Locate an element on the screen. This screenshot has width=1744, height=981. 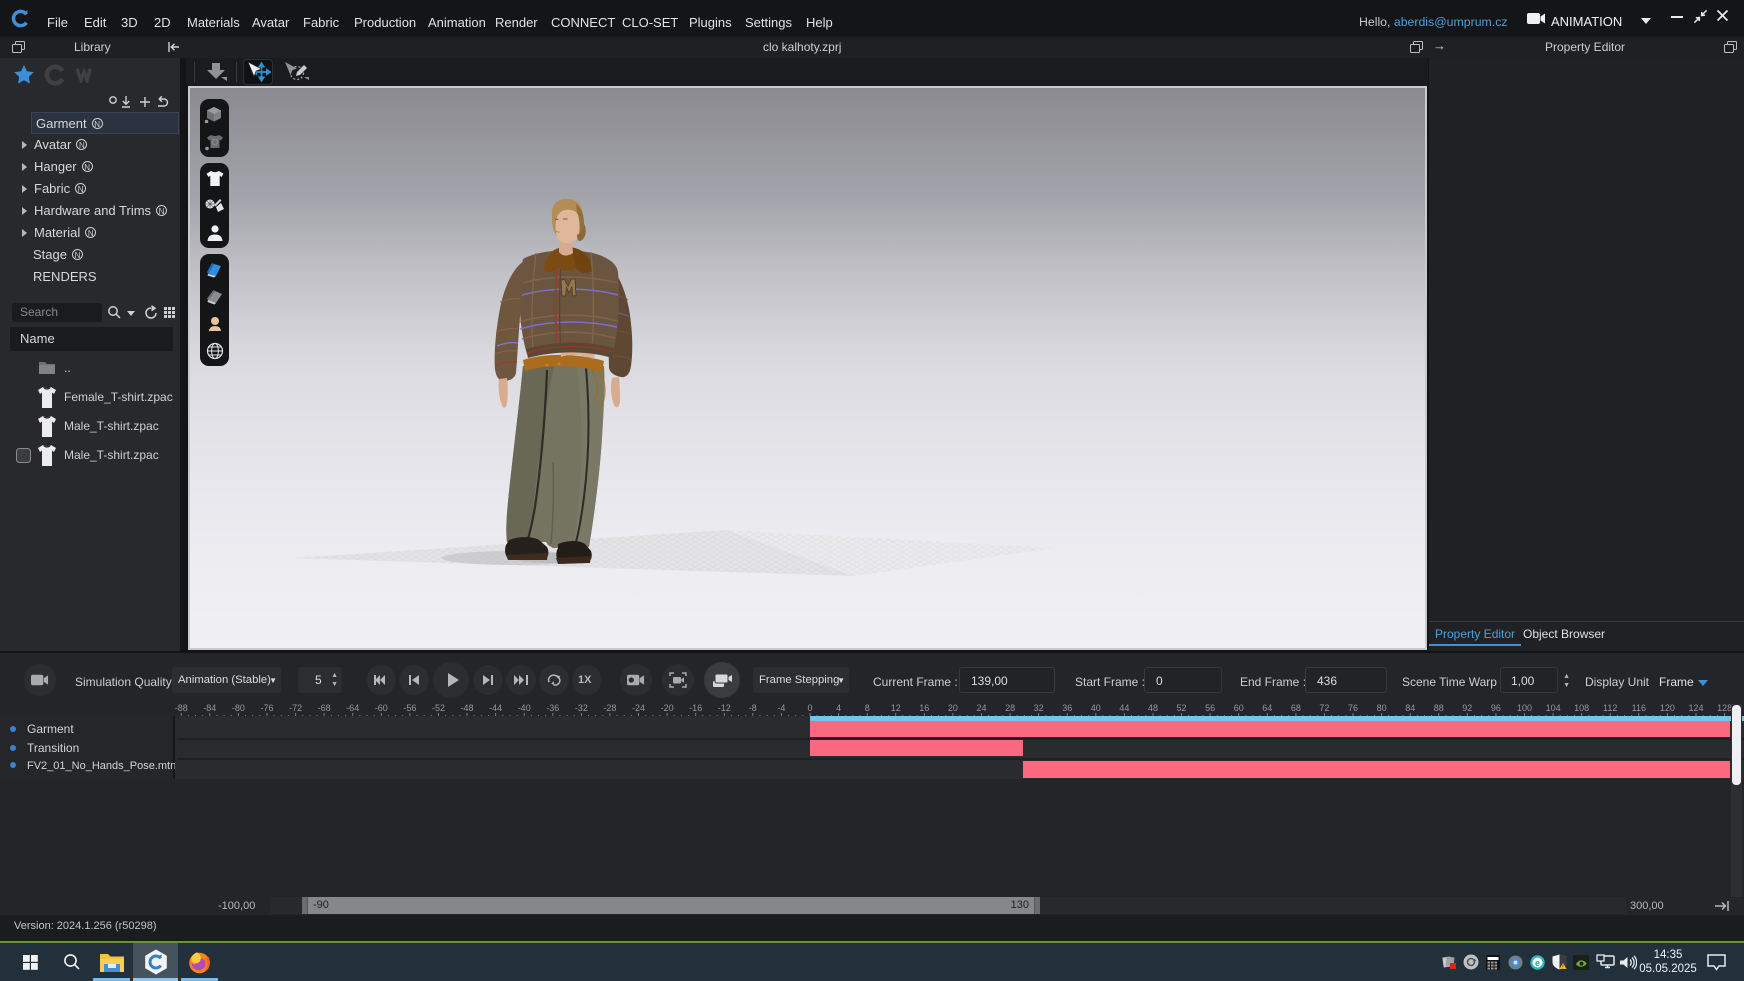
svg-text: 116 is located at coordinates (1639, 708).